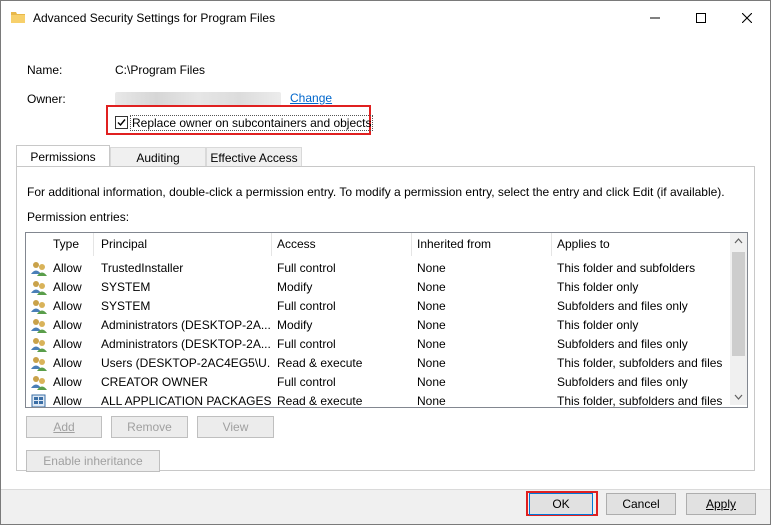 The image size is (771, 525). What do you see at coordinates (738, 241) in the screenshot?
I see `scroll-up-icon` at bounding box center [738, 241].